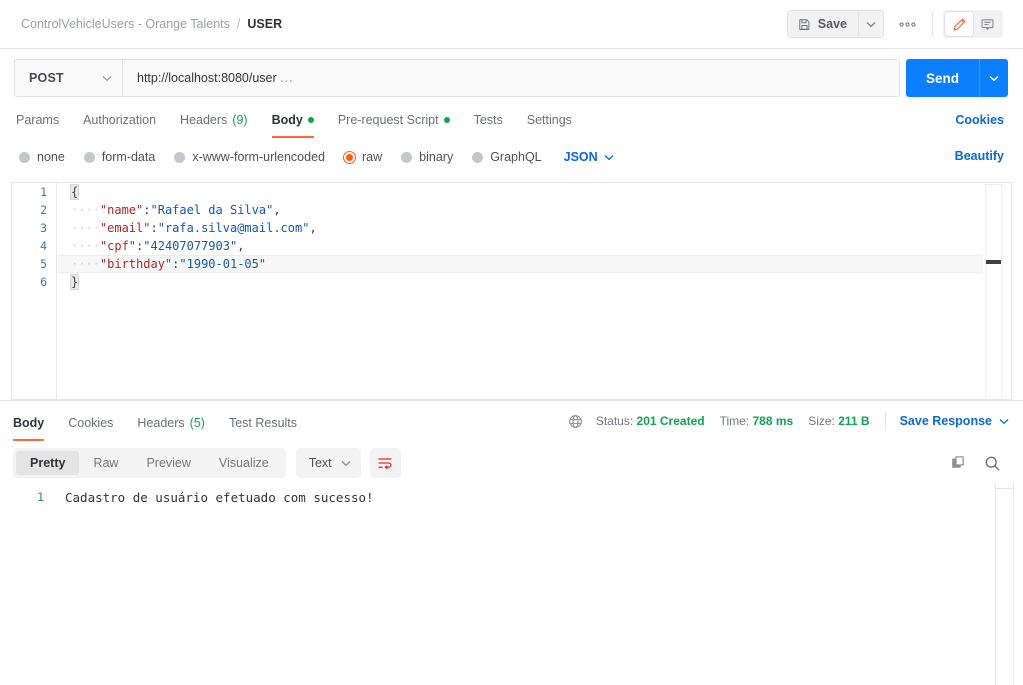  I want to click on wrap-lines-button, so click(385, 463).